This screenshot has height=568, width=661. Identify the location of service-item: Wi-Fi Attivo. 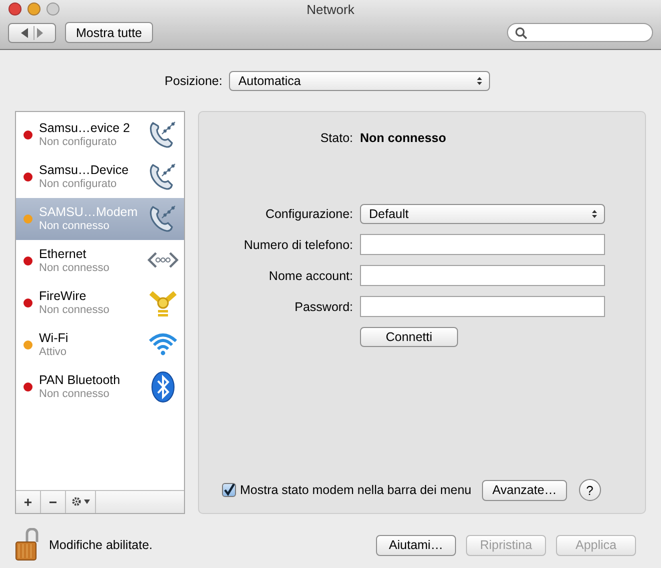
(100, 345).